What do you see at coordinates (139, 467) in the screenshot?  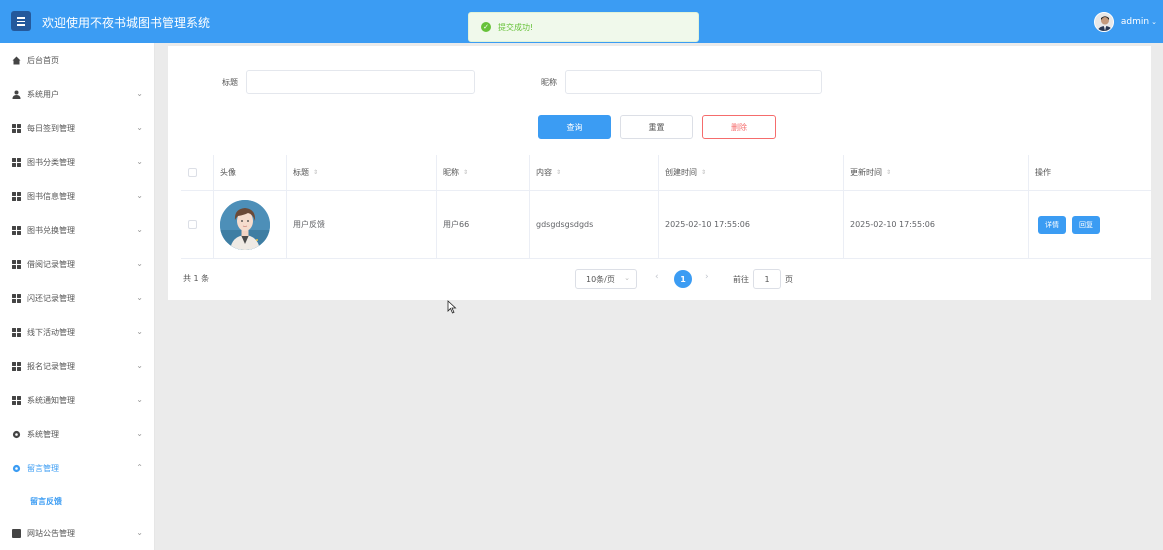 I see `chevron-up-icon: ⌃` at bounding box center [139, 467].